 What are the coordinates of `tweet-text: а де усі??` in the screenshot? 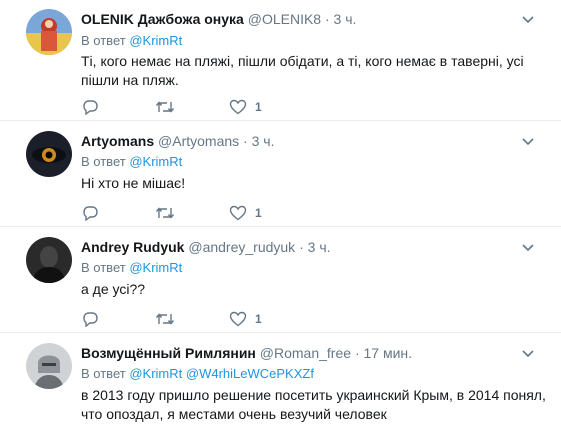 It's located at (113, 289).